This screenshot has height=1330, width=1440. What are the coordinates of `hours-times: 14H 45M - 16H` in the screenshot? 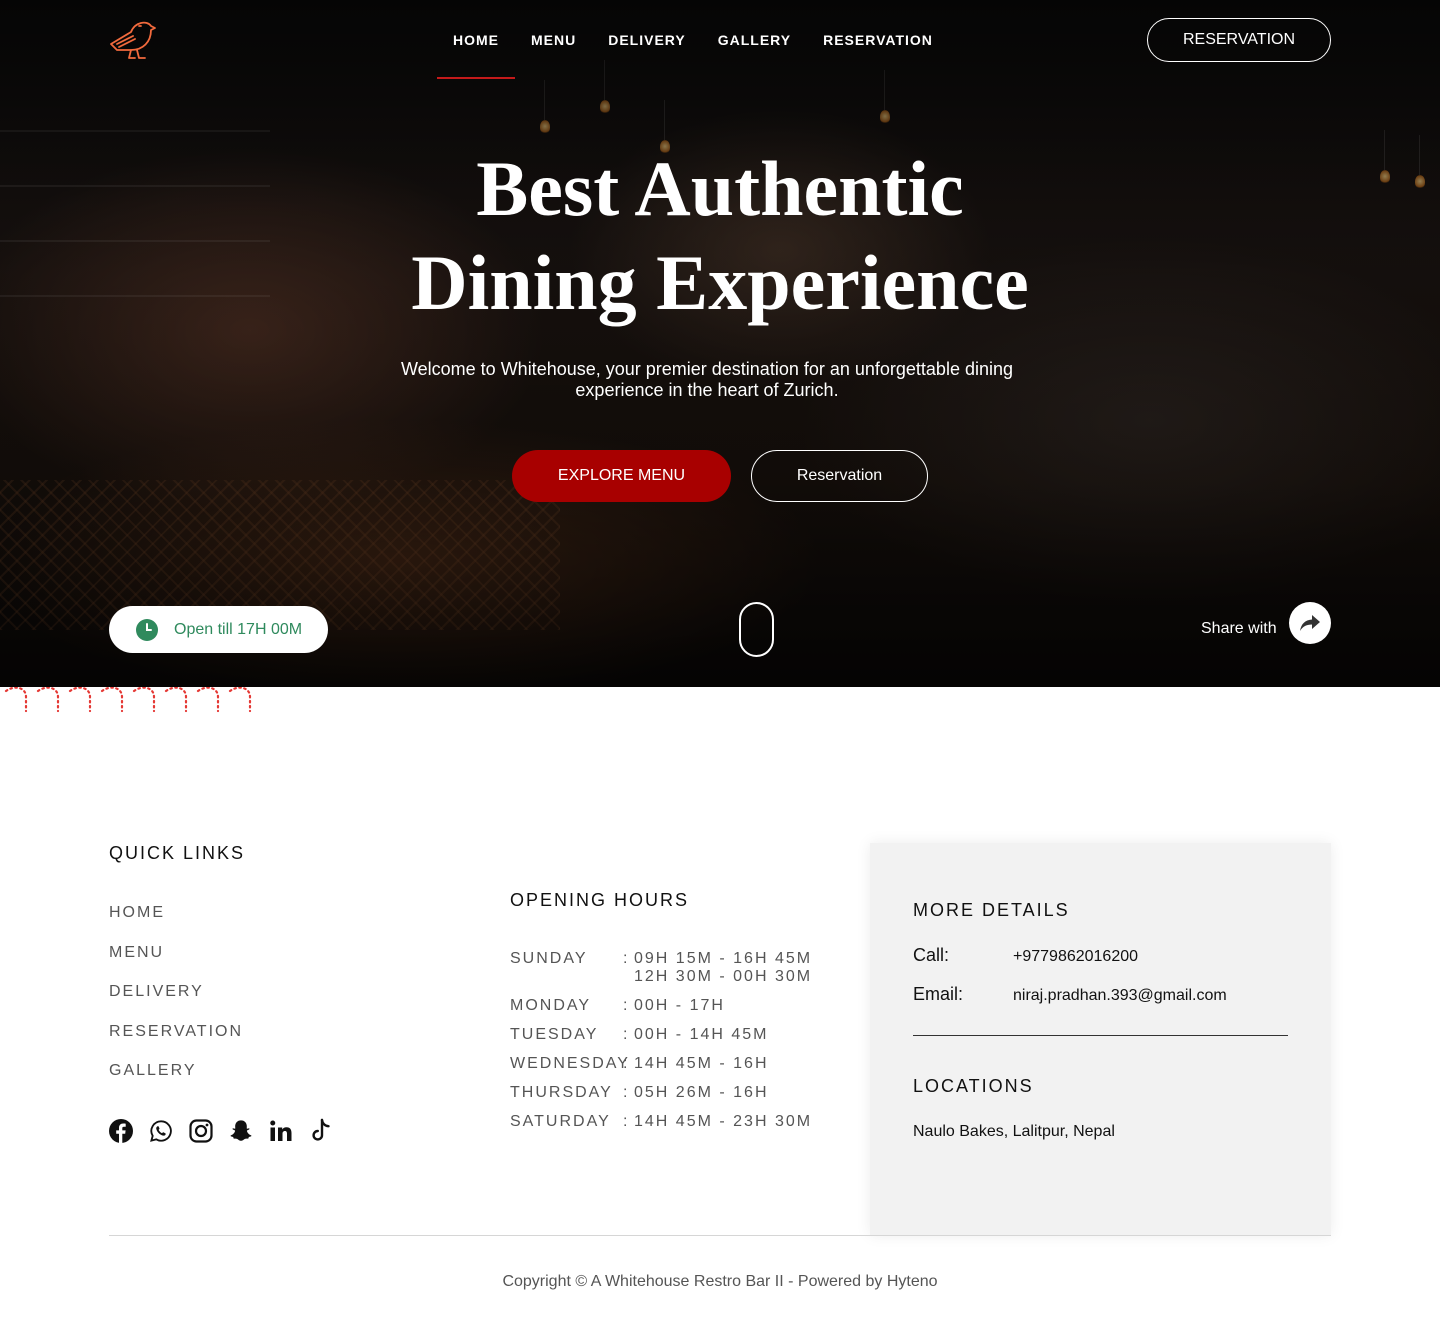 It's located at (701, 1064).